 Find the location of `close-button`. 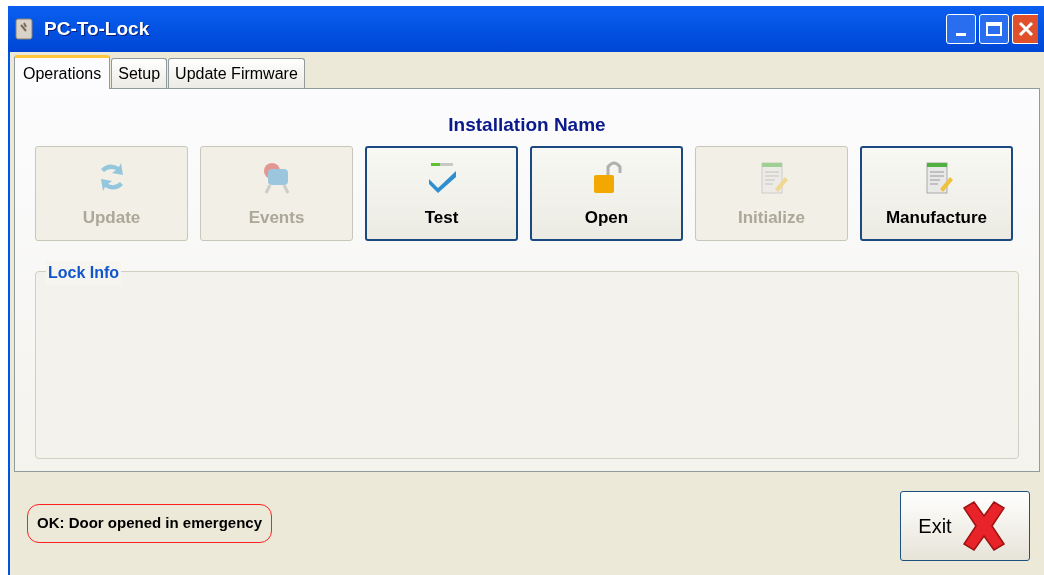

close-button is located at coordinates (1025, 29).